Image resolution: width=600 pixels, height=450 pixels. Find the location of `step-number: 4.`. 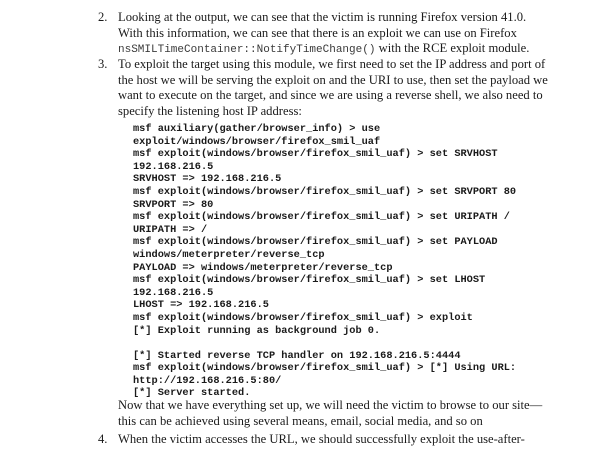

step-number: 4. is located at coordinates (103, 439).